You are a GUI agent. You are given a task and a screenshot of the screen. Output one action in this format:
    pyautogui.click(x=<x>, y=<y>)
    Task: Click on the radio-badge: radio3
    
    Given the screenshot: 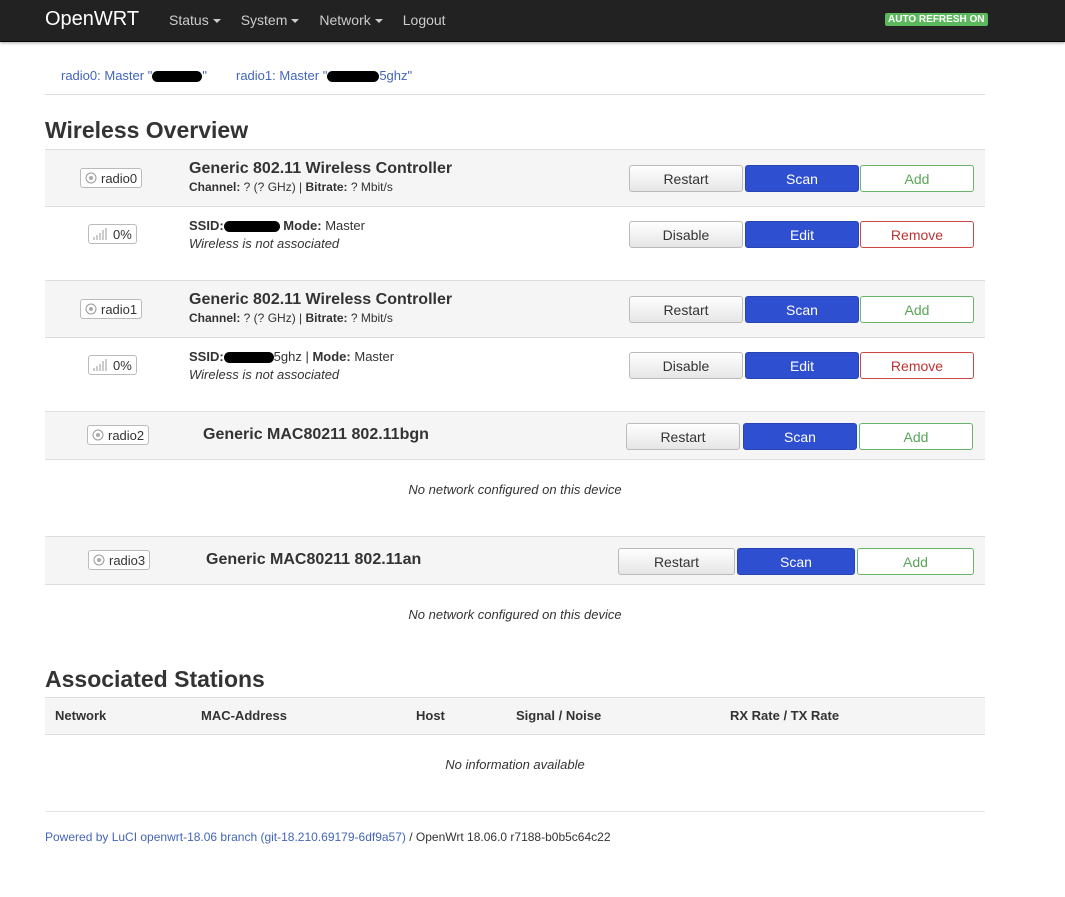 What is the action you would take?
    pyautogui.click(x=119, y=560)
    